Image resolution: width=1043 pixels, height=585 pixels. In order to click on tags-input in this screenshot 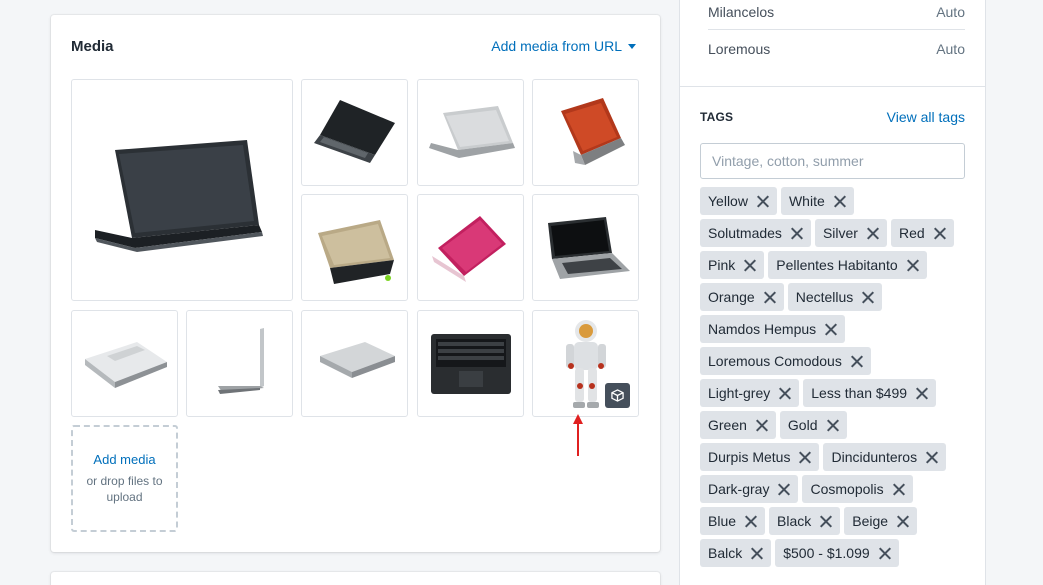, I will do `click(832, 161)`.